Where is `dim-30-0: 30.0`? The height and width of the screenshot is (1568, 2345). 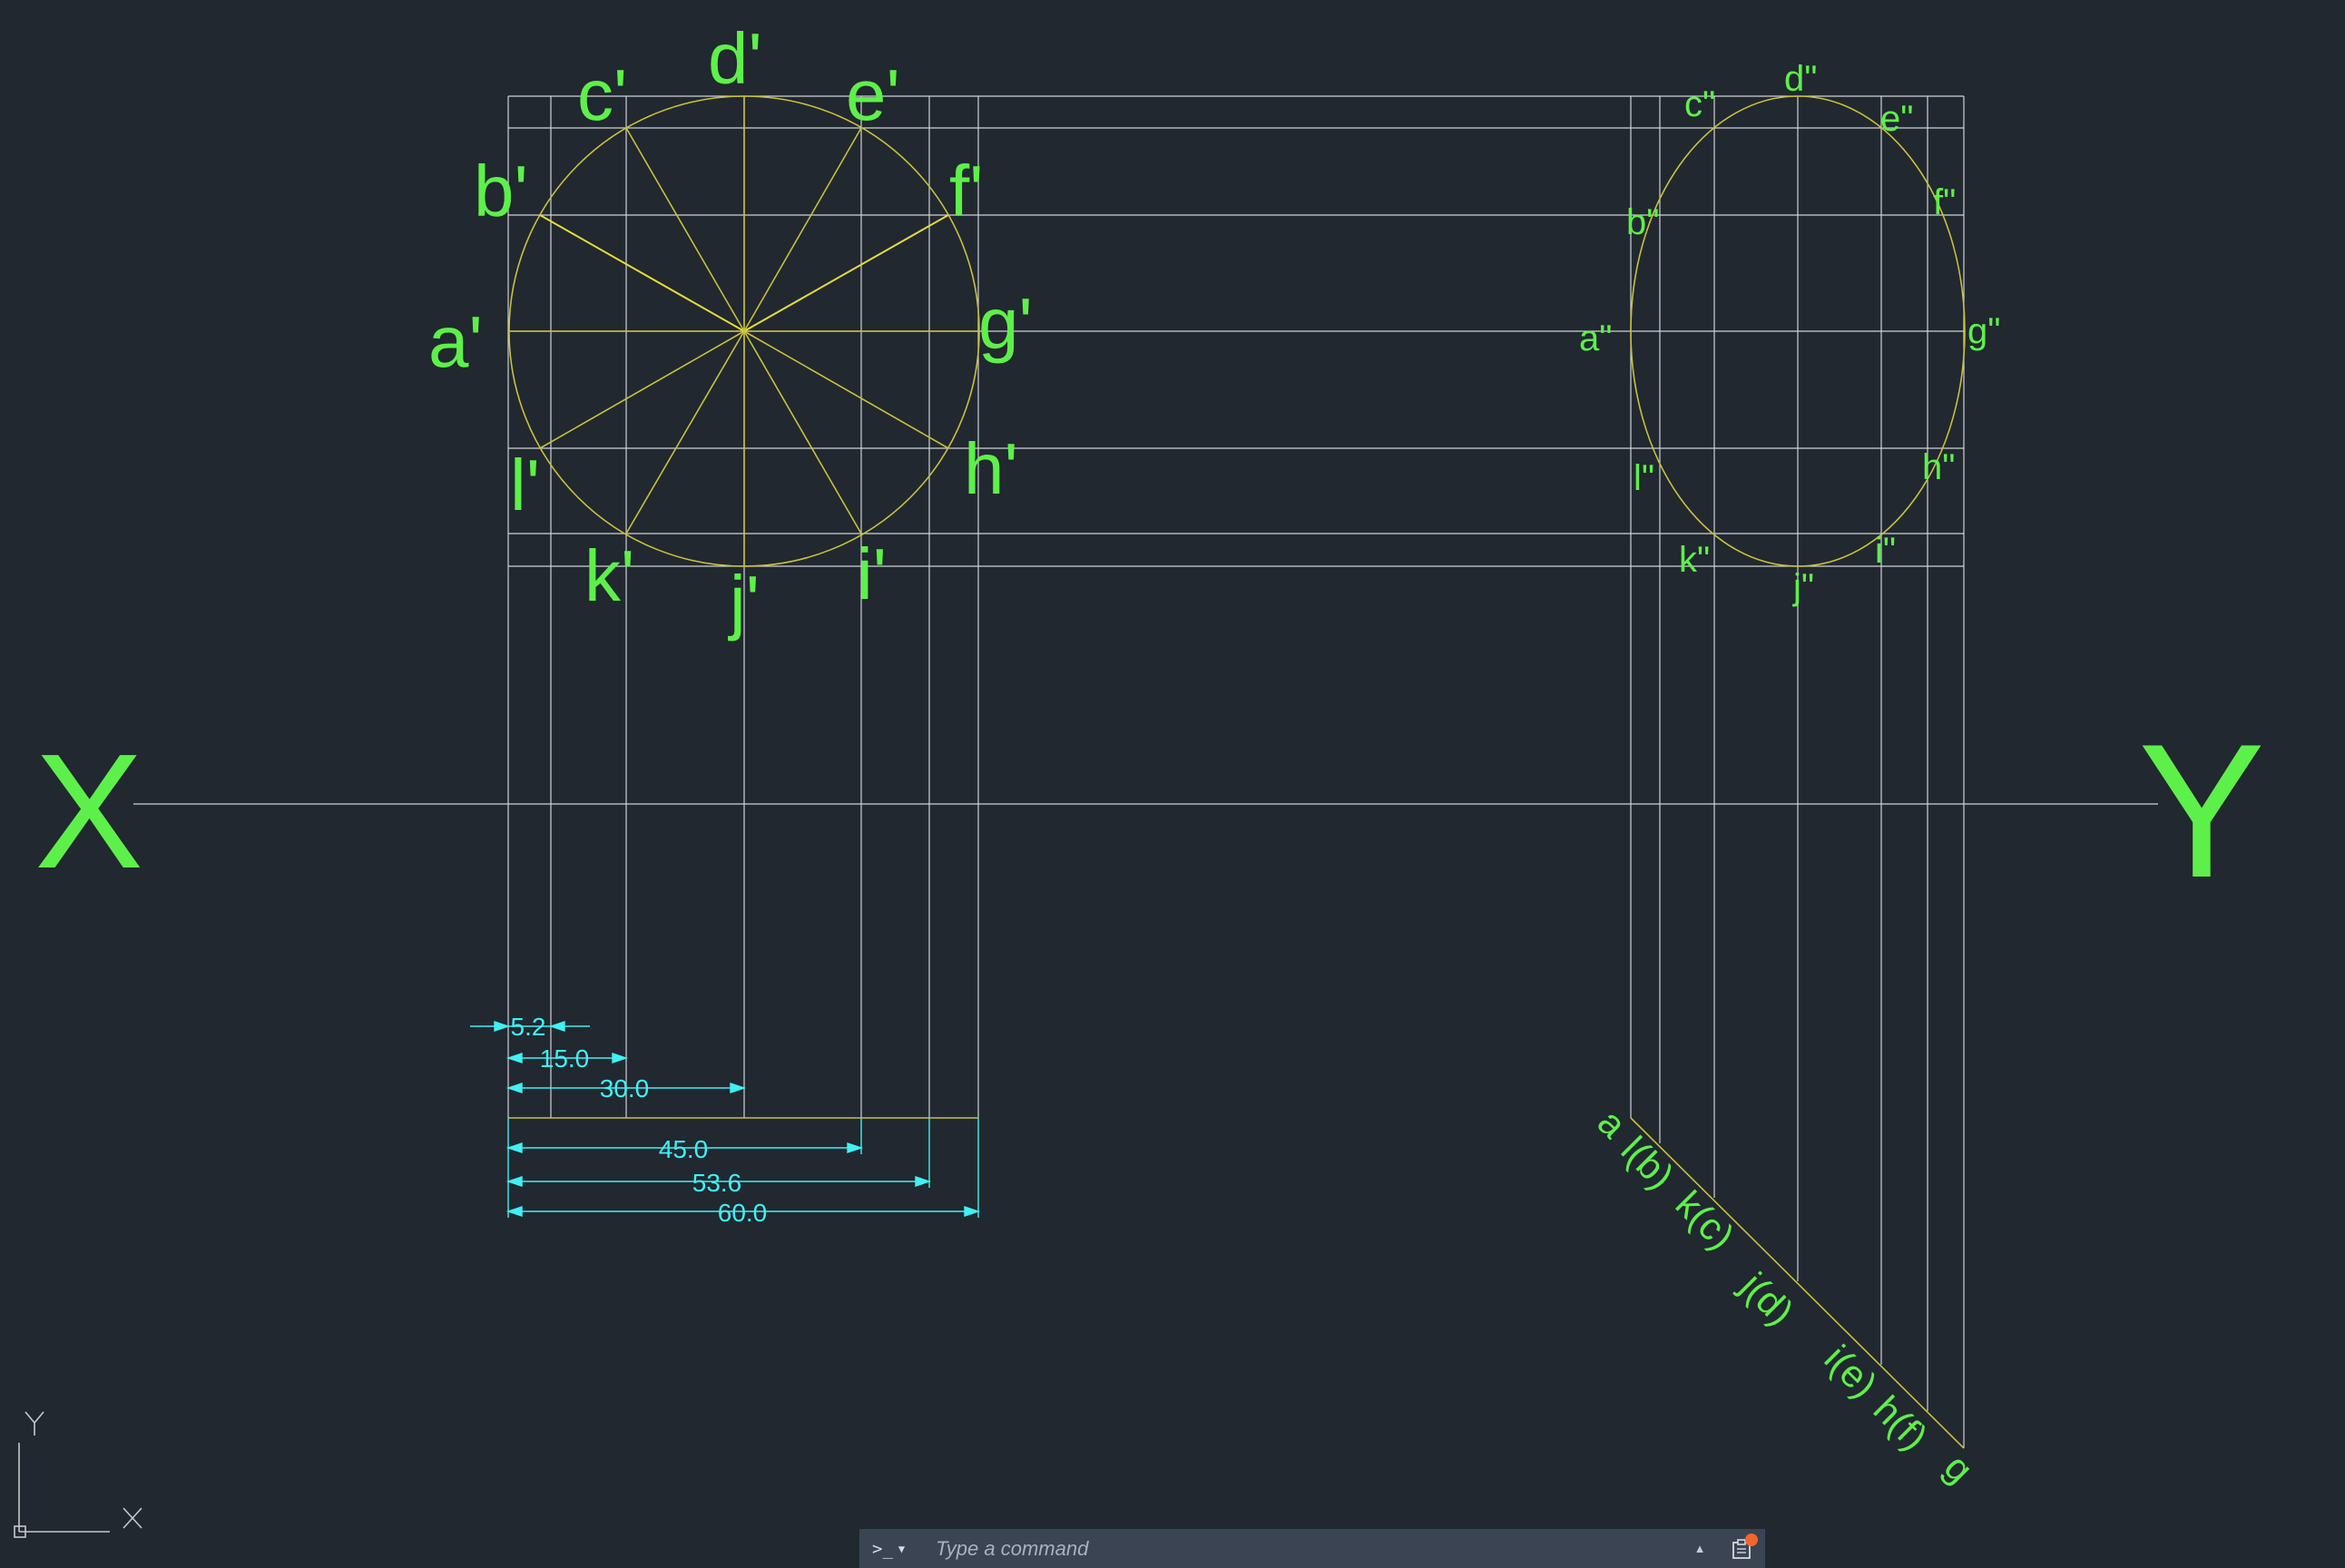 dim-30-0: 30.0 is located at coordinates (625, 1088).